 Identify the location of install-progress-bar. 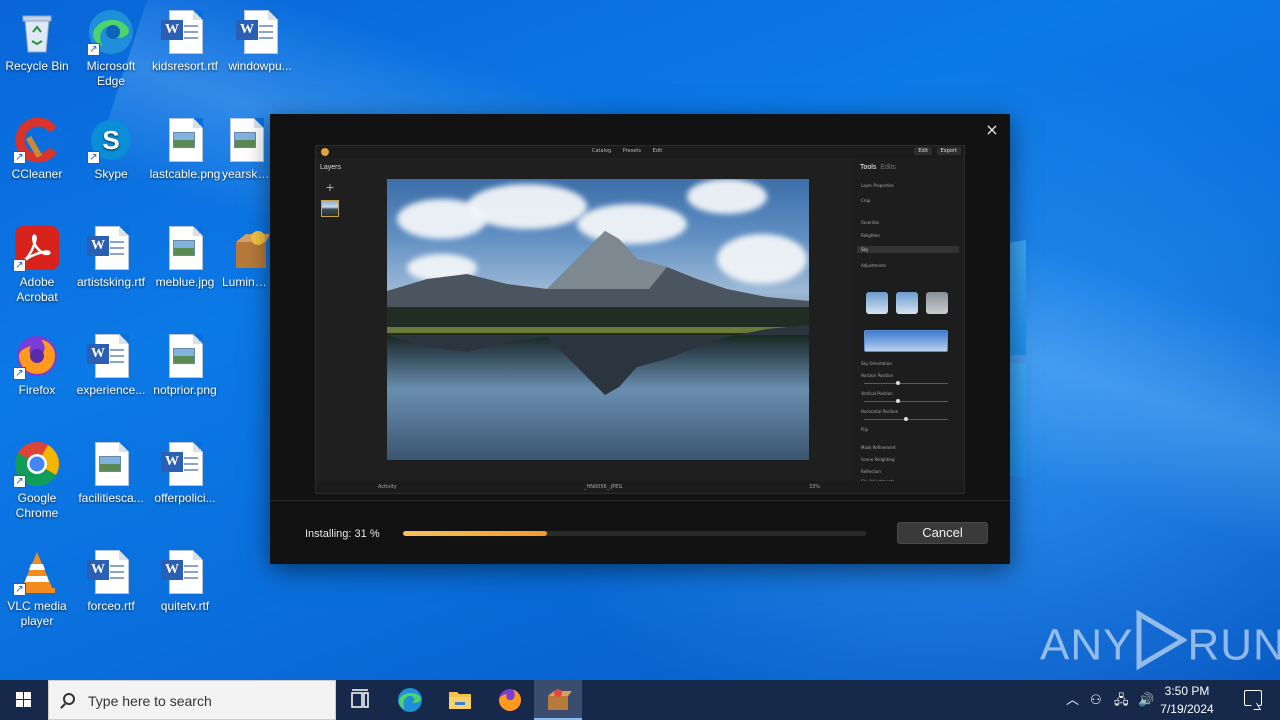
(634, 533).